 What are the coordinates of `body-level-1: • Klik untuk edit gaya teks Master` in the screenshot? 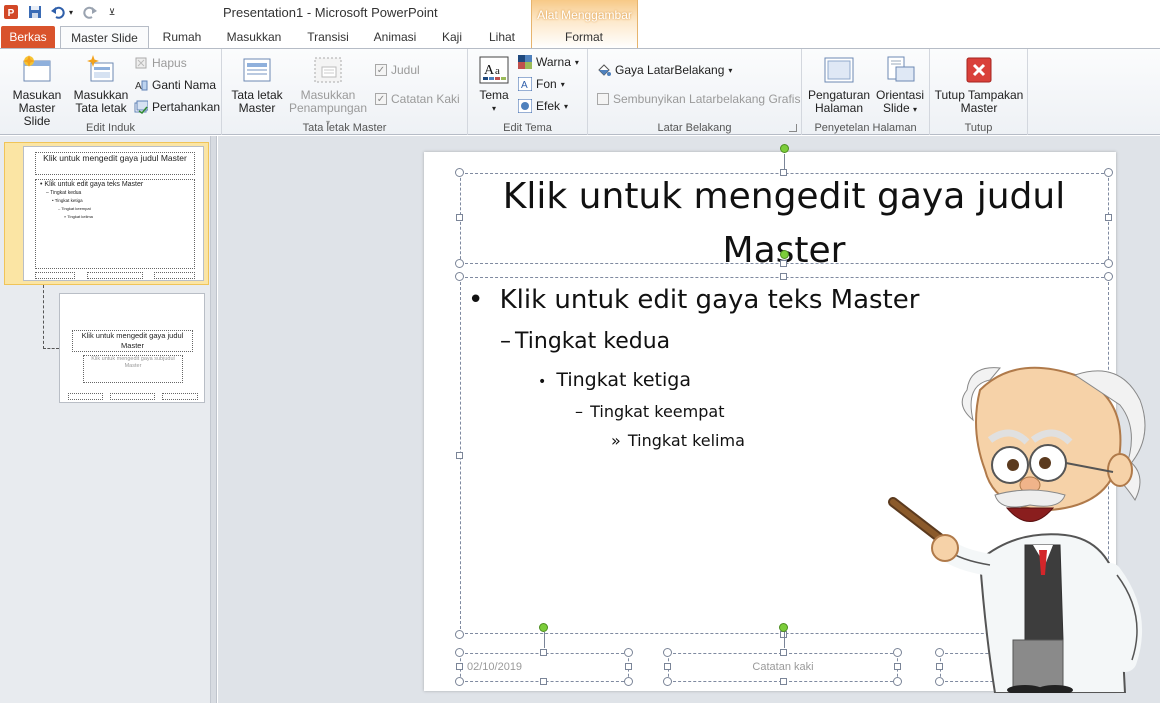 It's located at (693, 300).